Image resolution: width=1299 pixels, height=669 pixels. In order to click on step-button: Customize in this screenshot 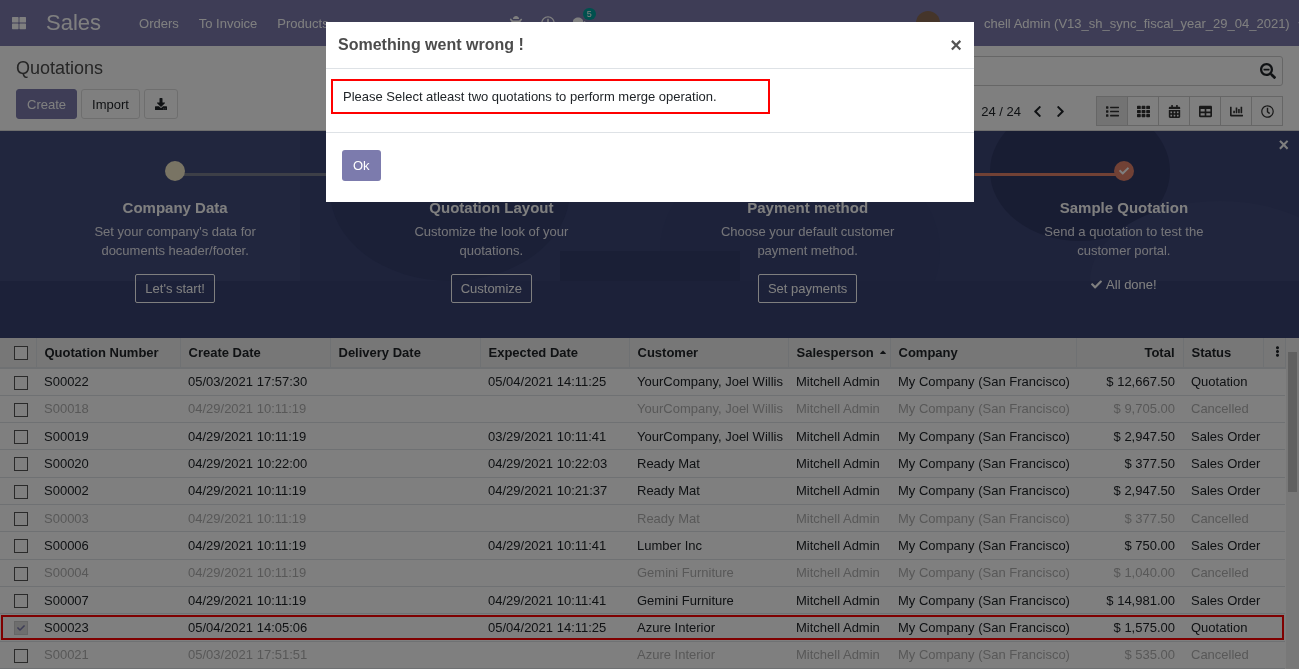, I will do `click(491, 288)`.